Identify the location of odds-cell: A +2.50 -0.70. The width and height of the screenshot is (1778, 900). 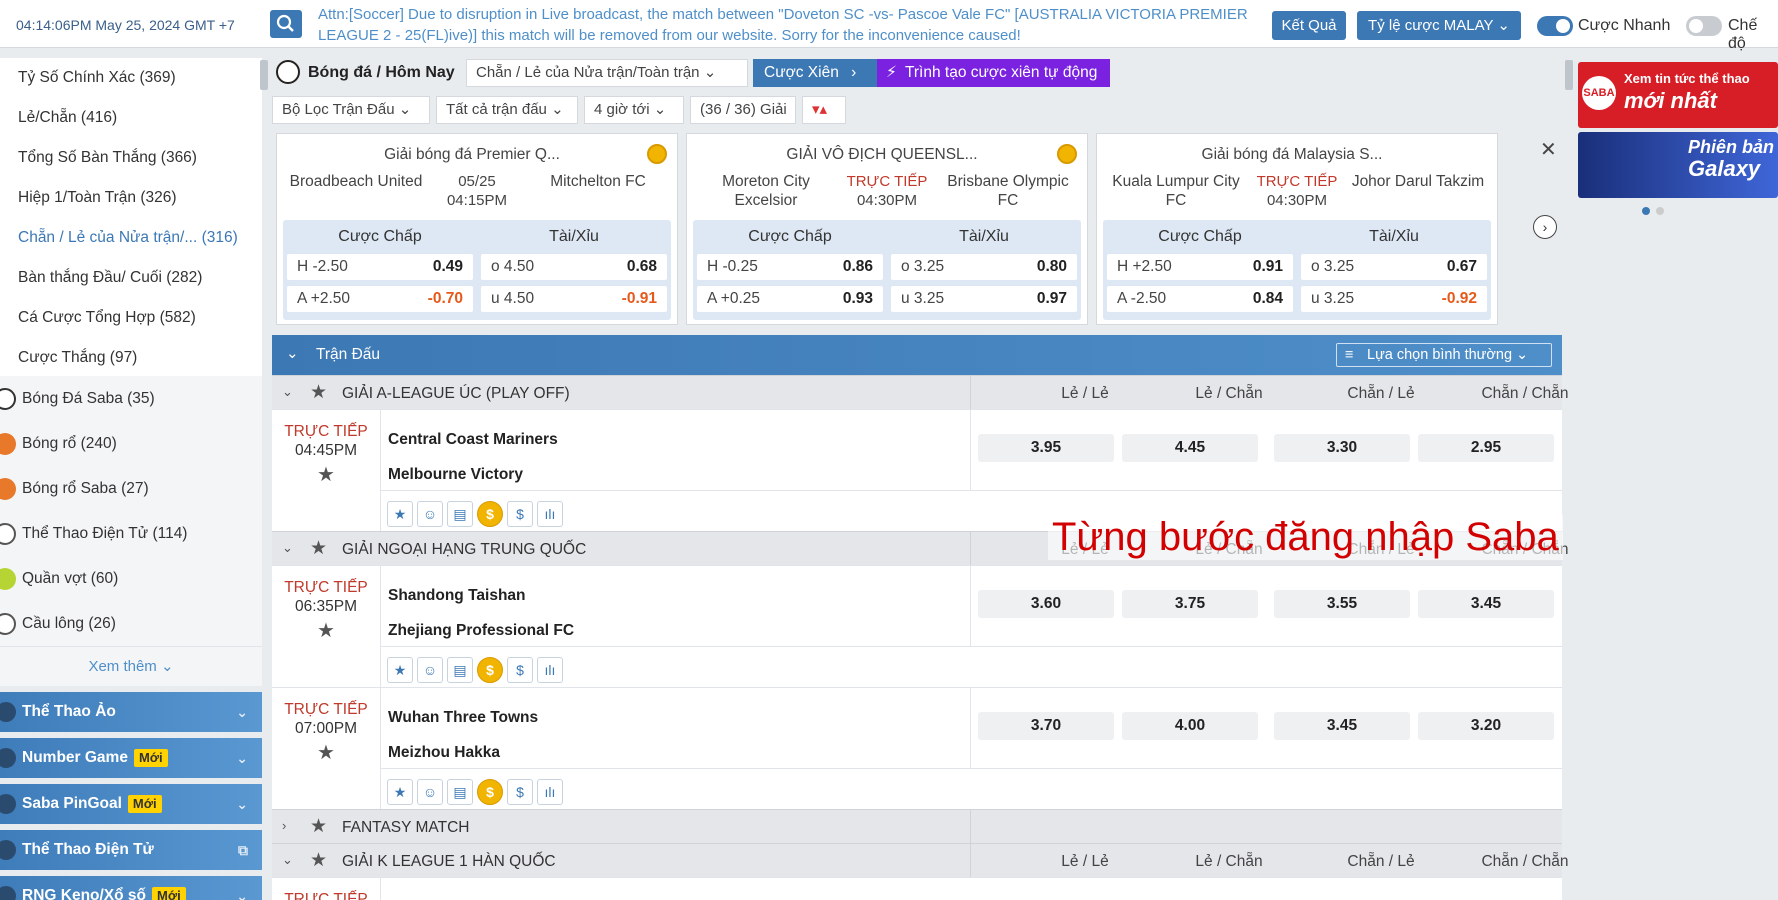
(380, 299).